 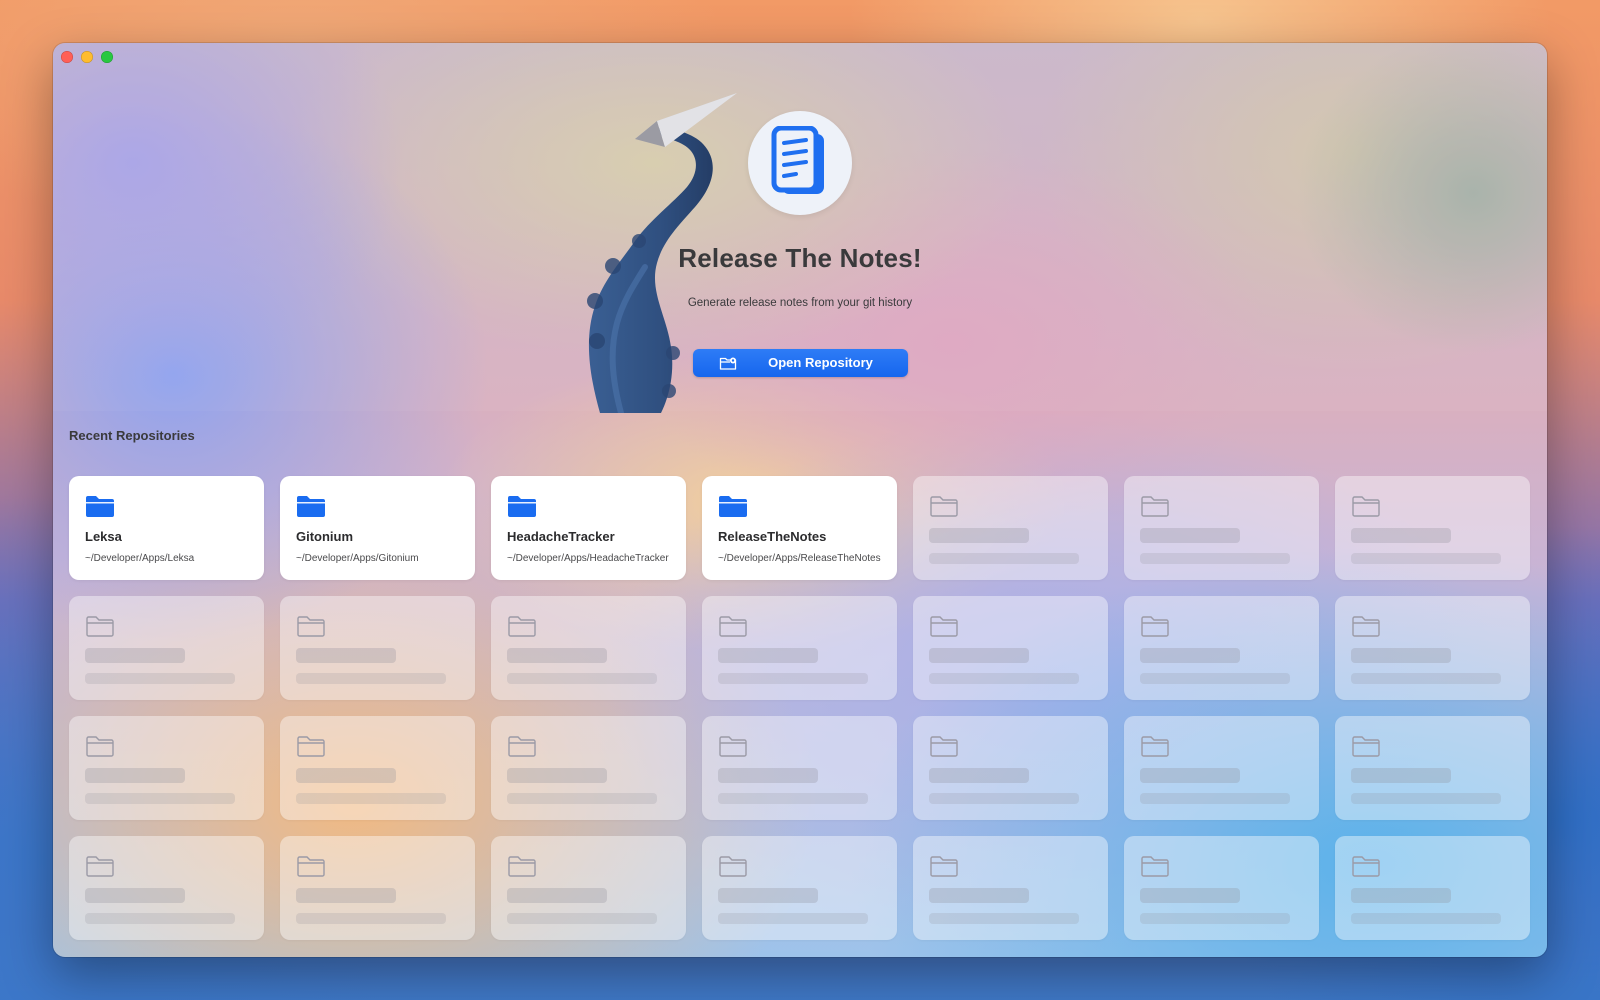 What do you see at coordinates (67, 57) in the screenshot?
I see `close-window-button` at bounding box center [67, 57].